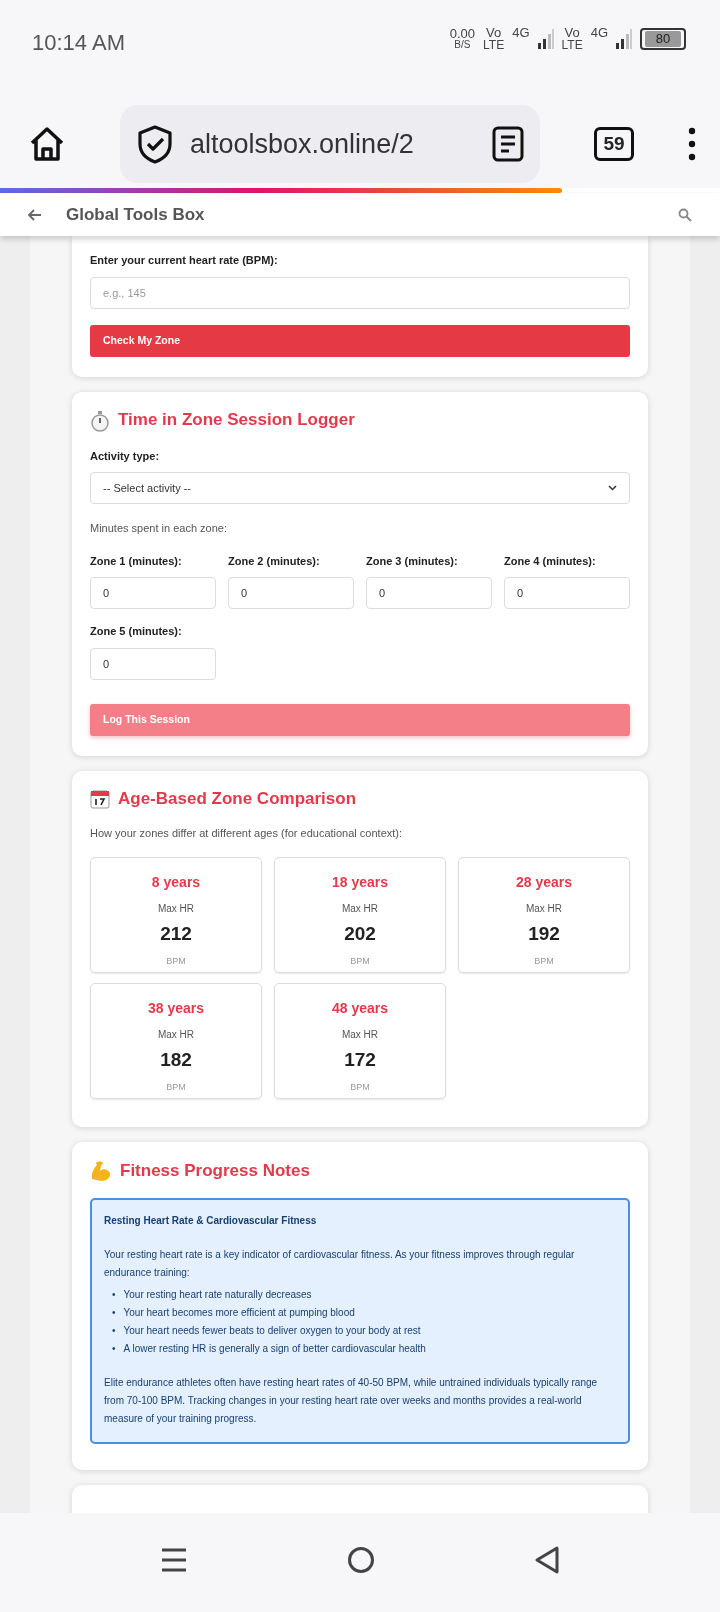  I want to click on age-label: 18 years, so click(360, 883).